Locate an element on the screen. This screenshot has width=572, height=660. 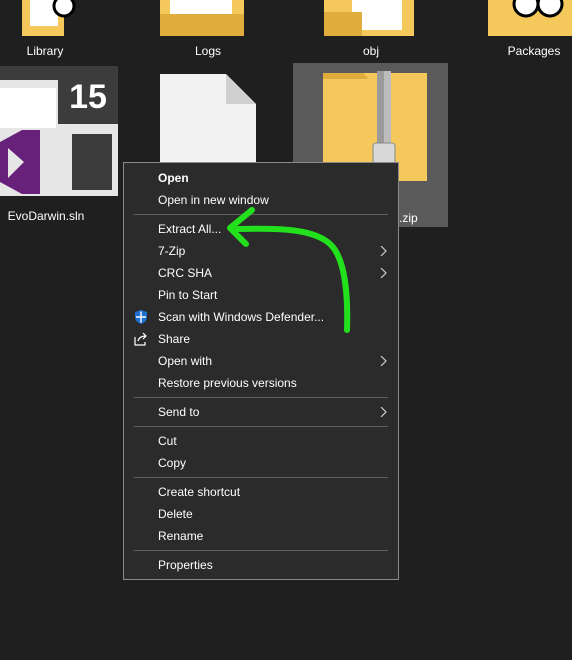
menu-item-share: Share is located at coordinates (261, 339).